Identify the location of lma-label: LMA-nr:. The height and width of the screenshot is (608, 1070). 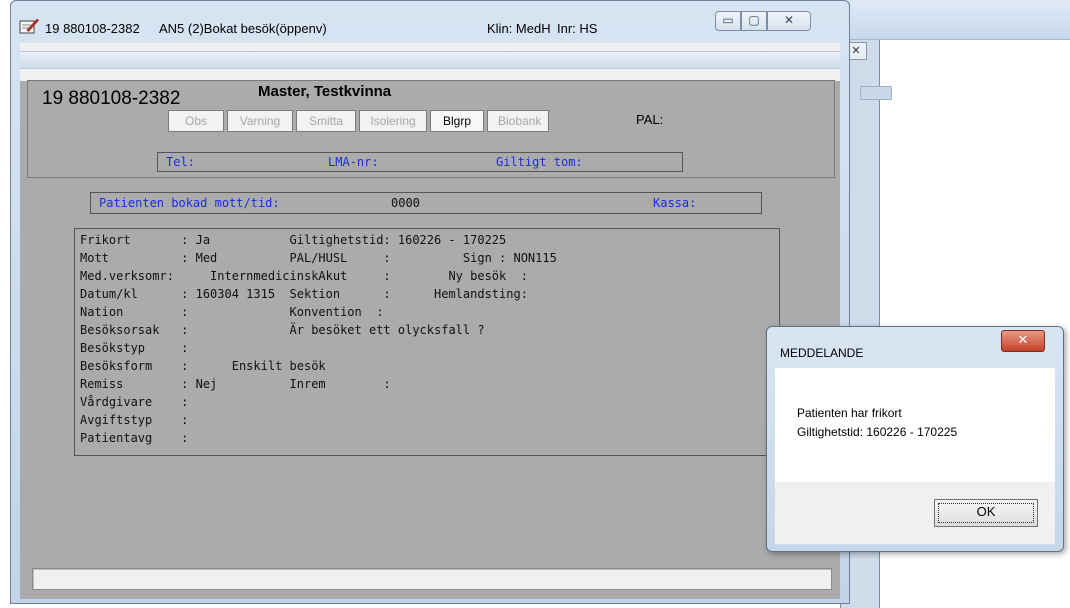
(353, 162).